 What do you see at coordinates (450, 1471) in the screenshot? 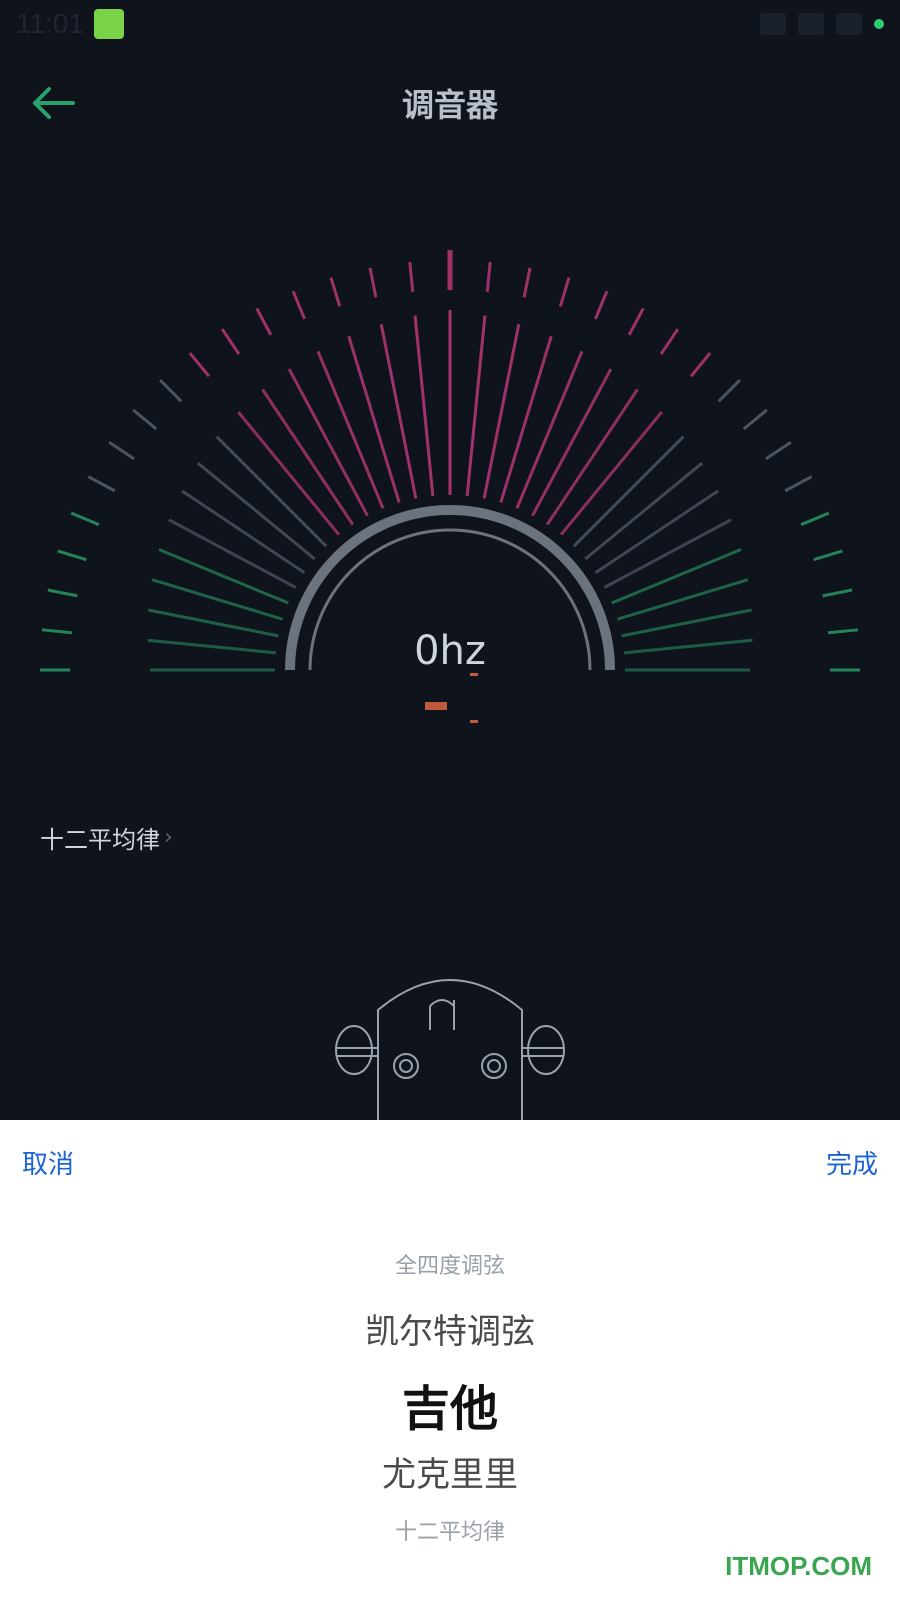
I see `picker-option: 尤克里里` at bounding box center [450, 1471].